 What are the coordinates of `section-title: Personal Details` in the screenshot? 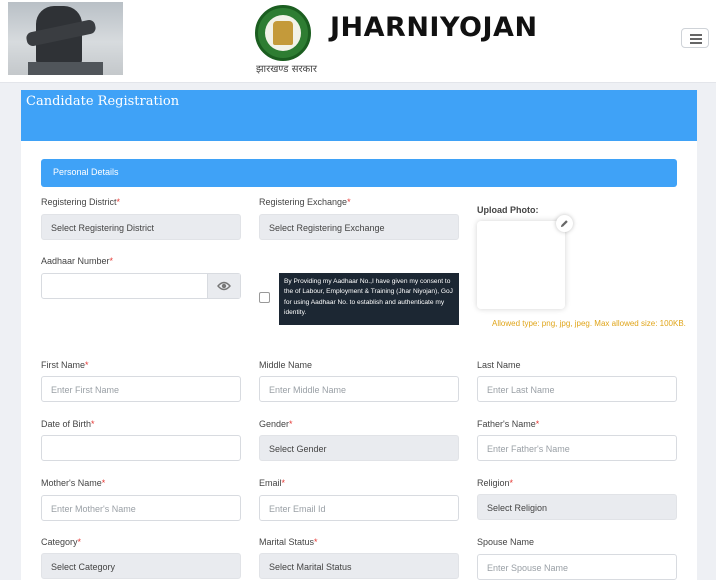 It's located at (86, 172).